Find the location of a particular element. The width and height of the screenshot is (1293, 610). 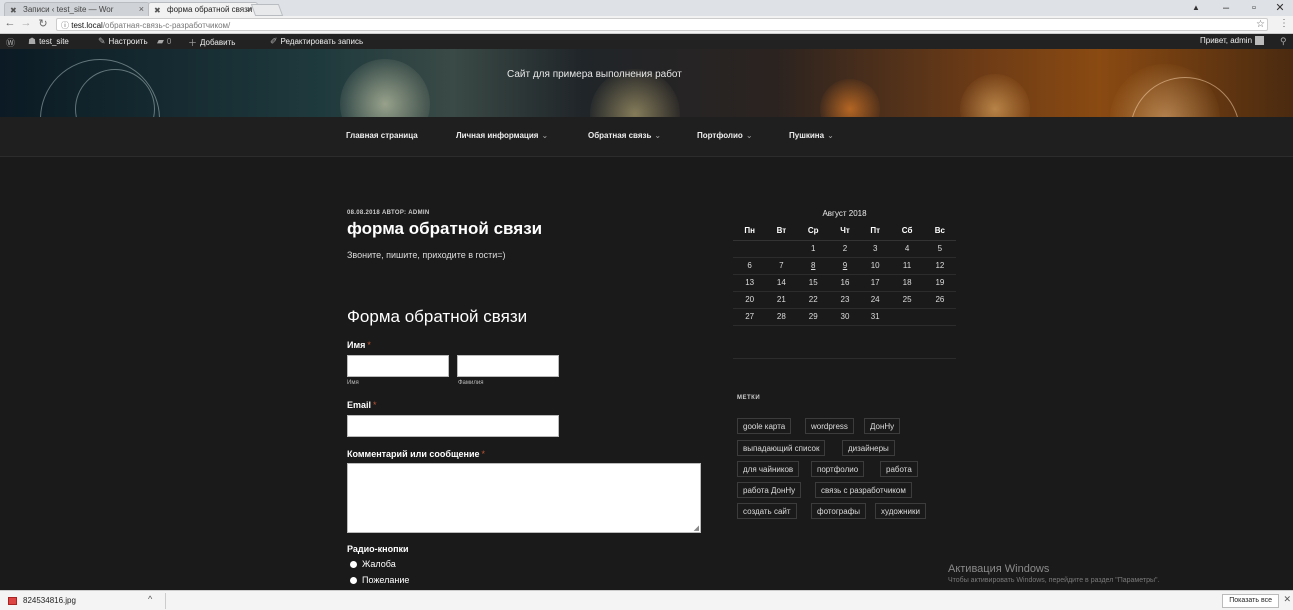

image-file-icon is located at coordinates (12, 600).